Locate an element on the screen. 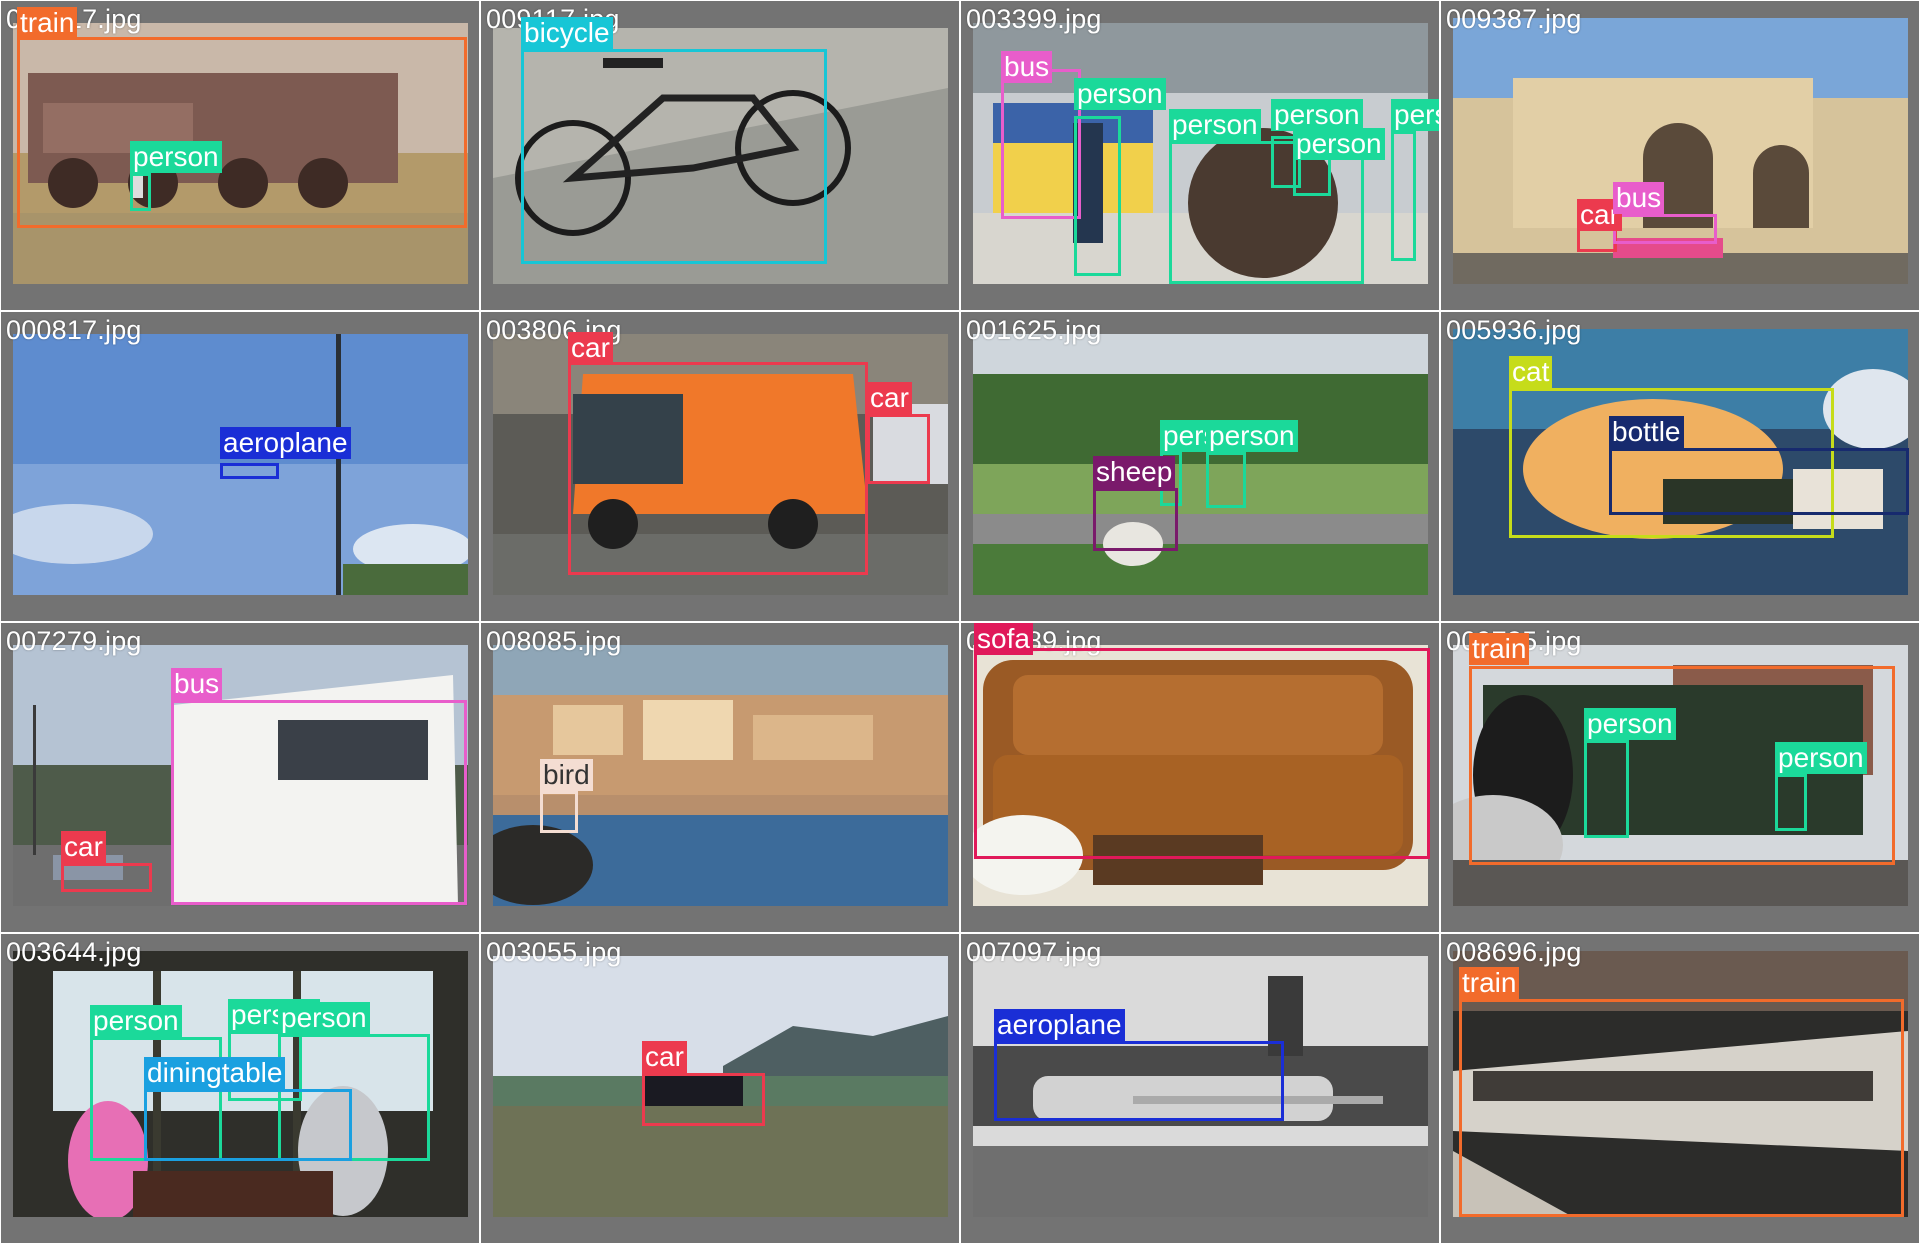 The height and width of the screenshot is (1244, 1920). filename: 003644.jpg is located at coordinates (74, 952).